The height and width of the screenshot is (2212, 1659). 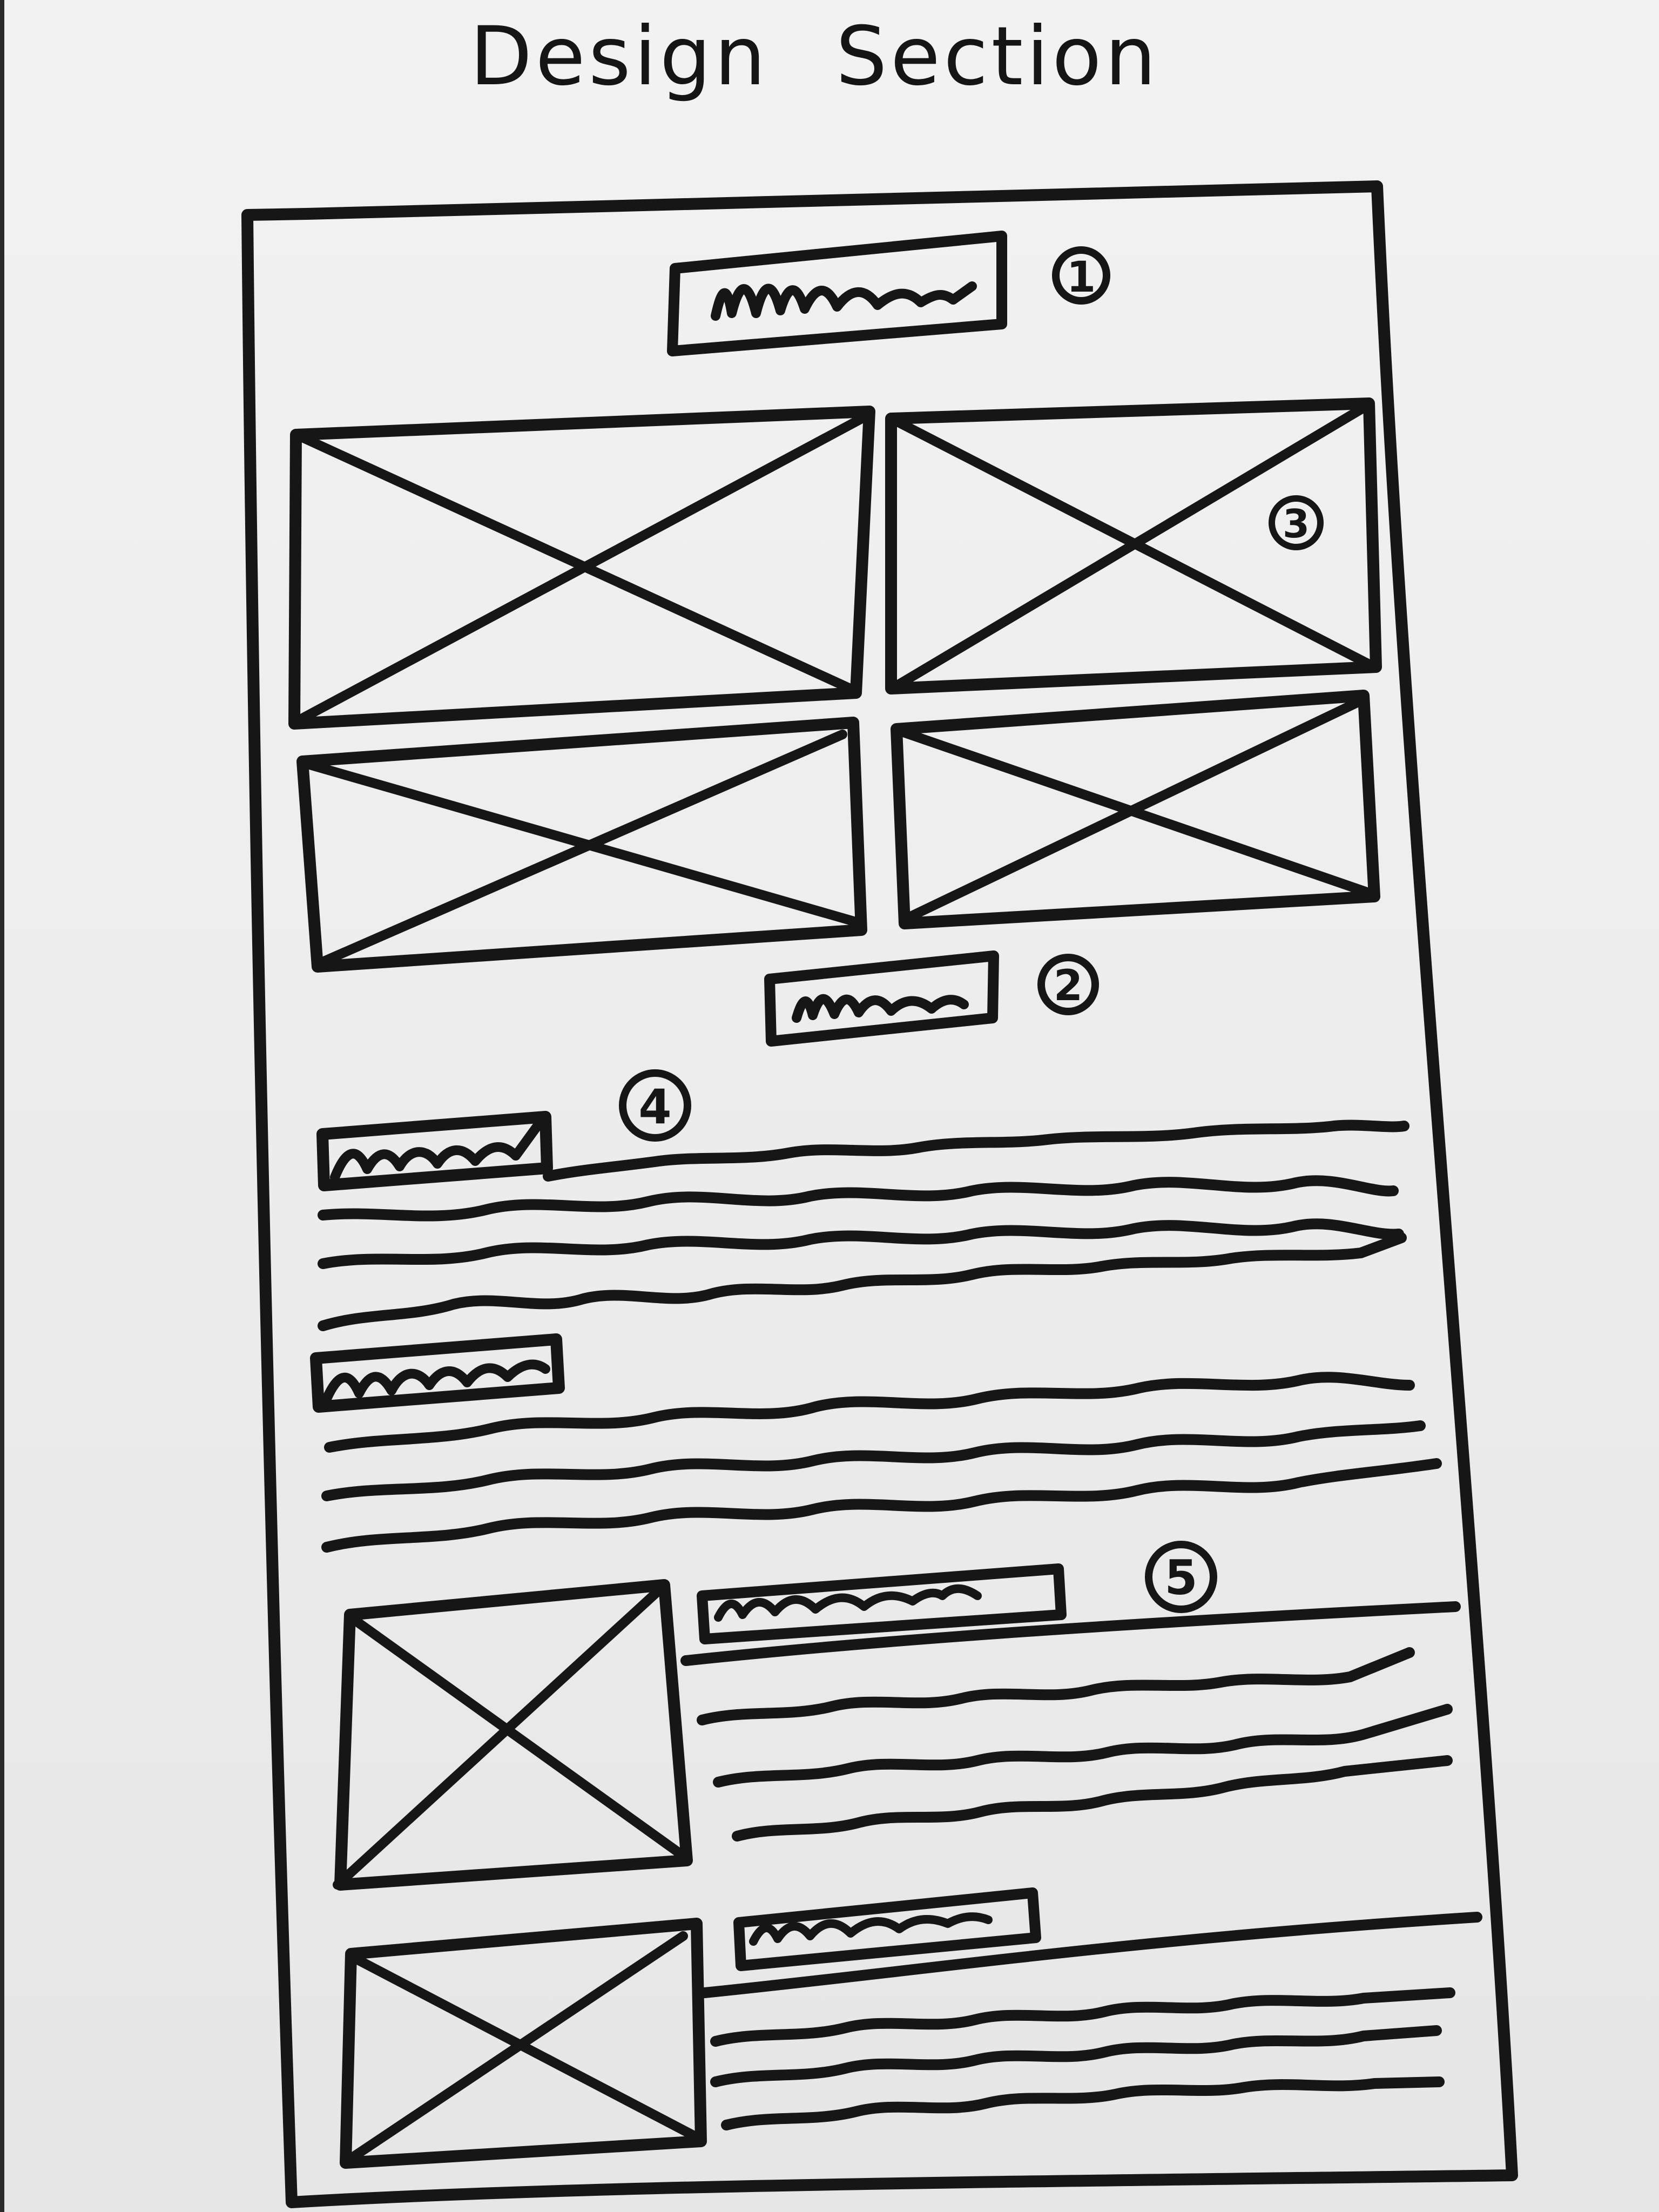 What do you see at coordinates (1296, 524) in the screenshot?
I see `annotation-number-3: 3` at bounding box center [1296, 524].